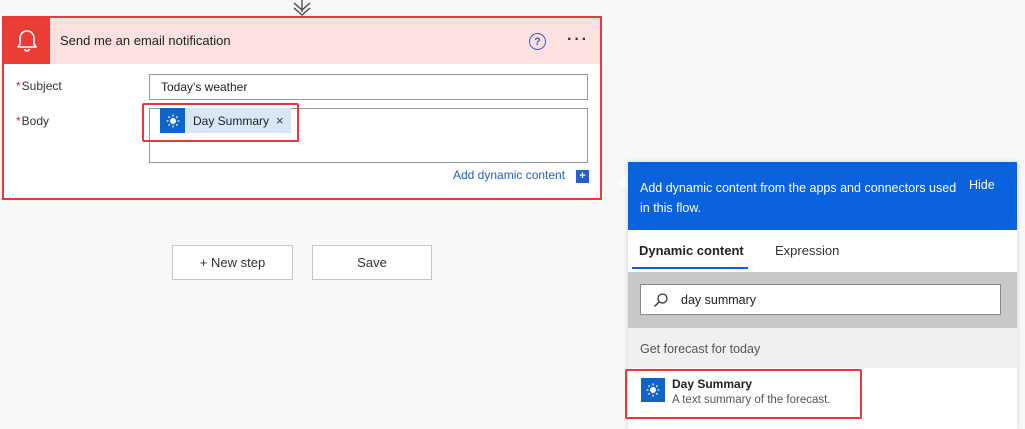 The width and height of the screenshot is (1025, 429). What do you see at coordinates (41, 86) in the screenshot?
I see `subject-label-text: Subject` at bounding box center [41, 86].